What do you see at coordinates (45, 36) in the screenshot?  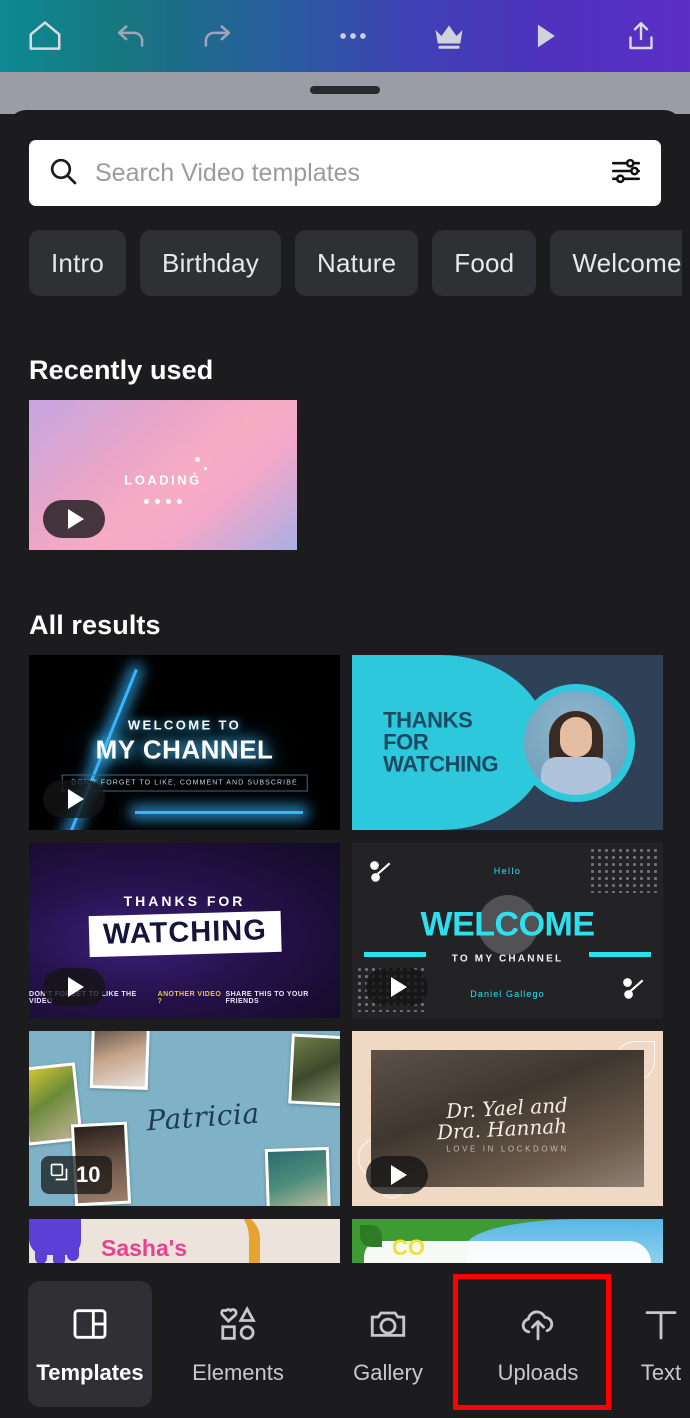 I see `home-icon` at bounding box center [45, 36].